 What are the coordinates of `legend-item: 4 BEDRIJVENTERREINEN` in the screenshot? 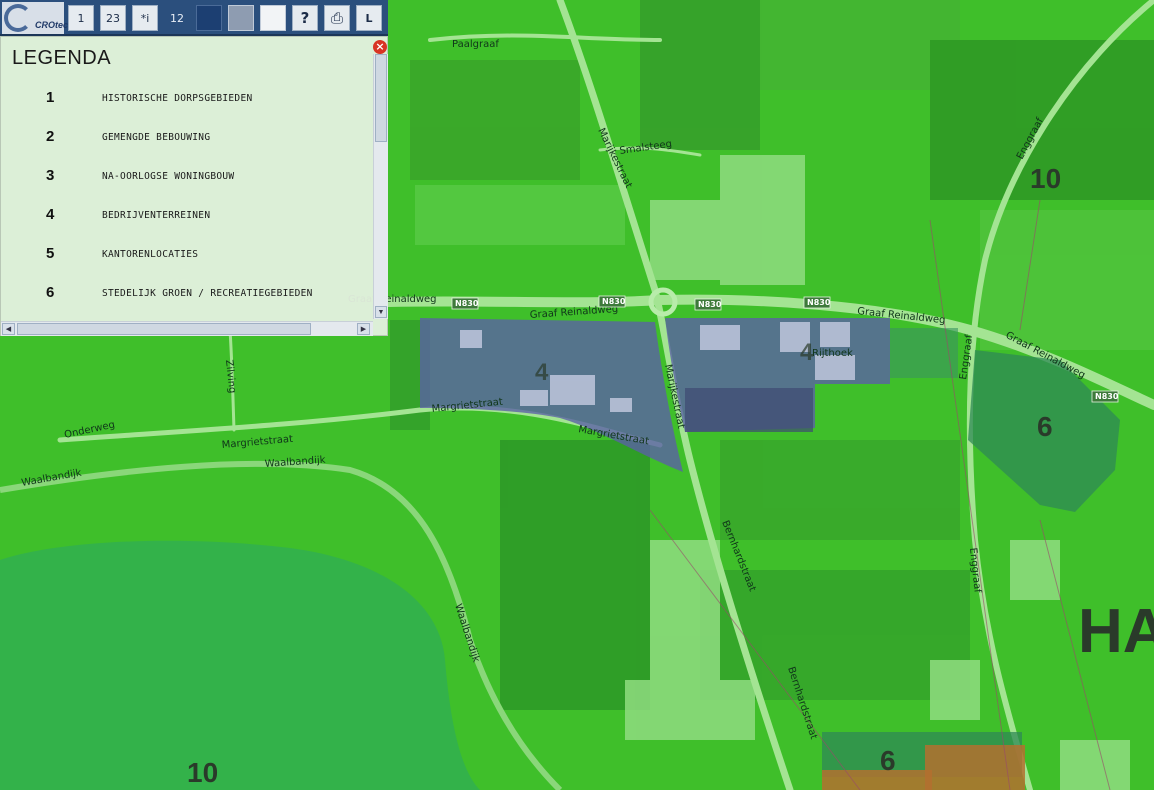 It's located at (186, 216).